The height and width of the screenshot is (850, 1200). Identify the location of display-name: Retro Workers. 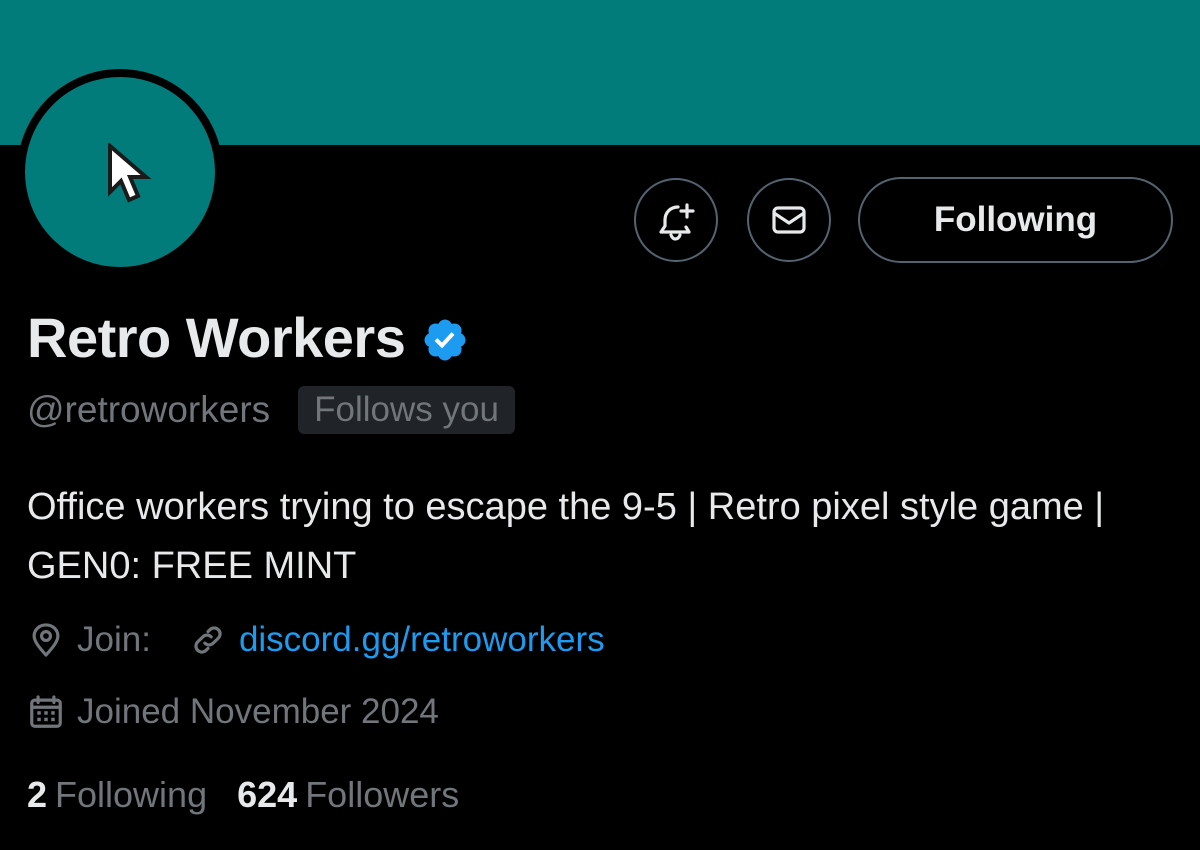
(216, 337).